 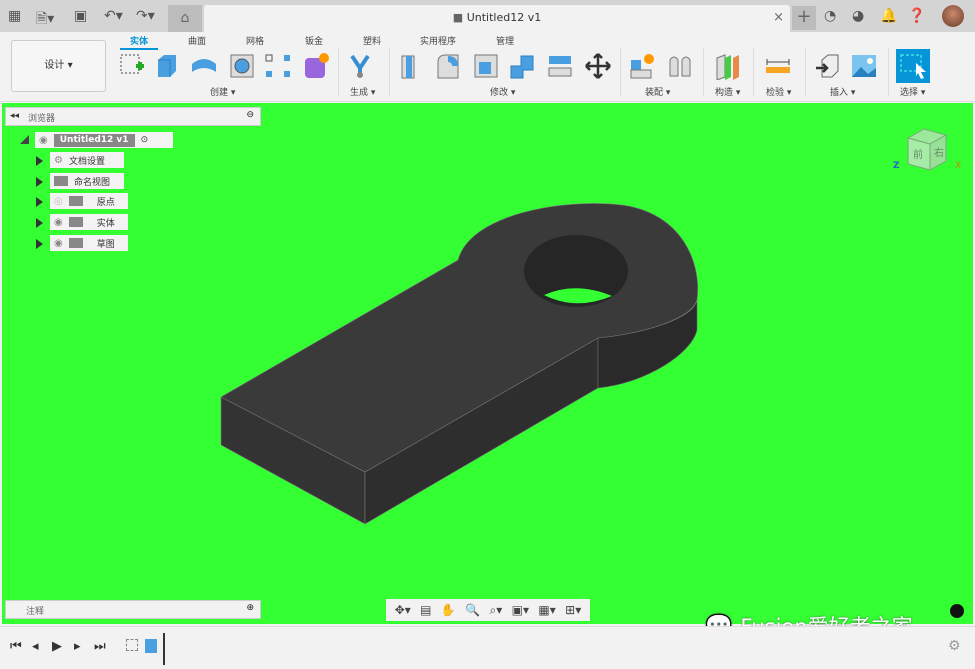 What do you see at coordinates (145, 140) in the screenshot?
I see `activate-radio-icon: ⊙` at bounding box center [145, 140].